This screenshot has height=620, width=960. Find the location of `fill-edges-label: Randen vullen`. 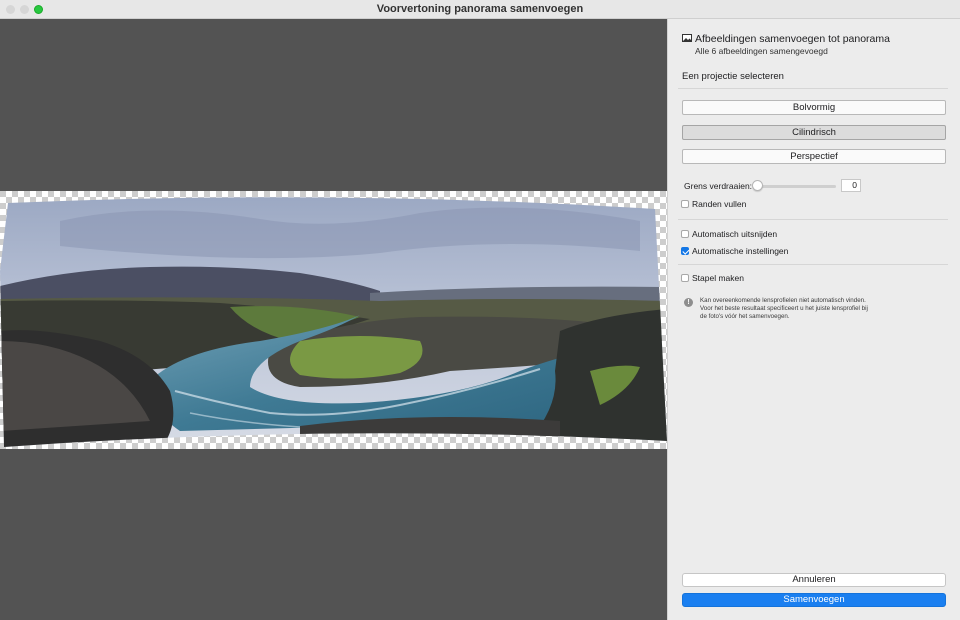

fill-edges-label: Randen vullen is located at coordinates (719, 204).